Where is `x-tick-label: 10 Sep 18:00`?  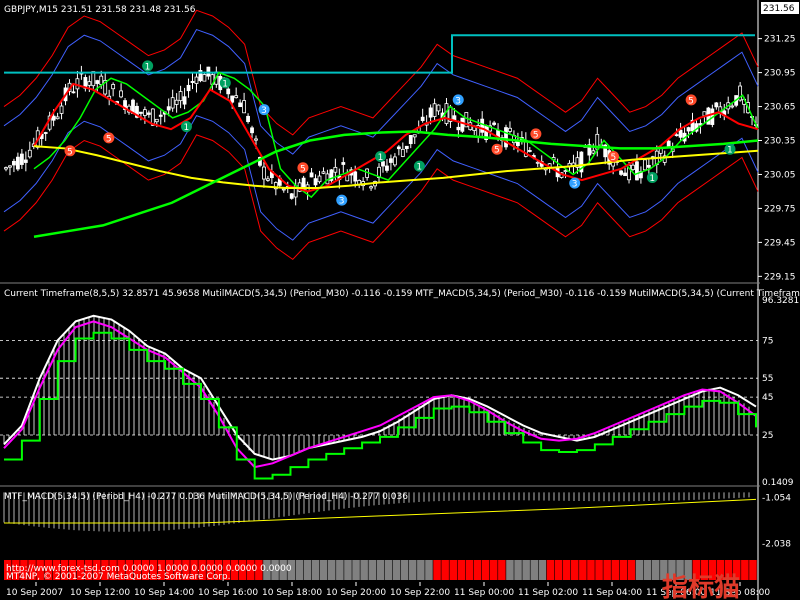
x-tick-label: 10 Sep 18:00 is located at coordinates (292, 593).